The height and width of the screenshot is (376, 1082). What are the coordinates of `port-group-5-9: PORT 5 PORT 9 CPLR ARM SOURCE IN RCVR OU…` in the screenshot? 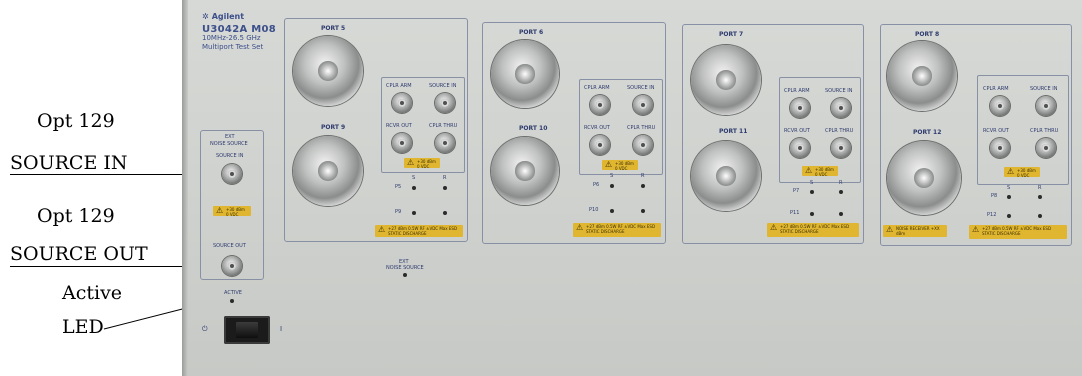 It's located at (376, 130).